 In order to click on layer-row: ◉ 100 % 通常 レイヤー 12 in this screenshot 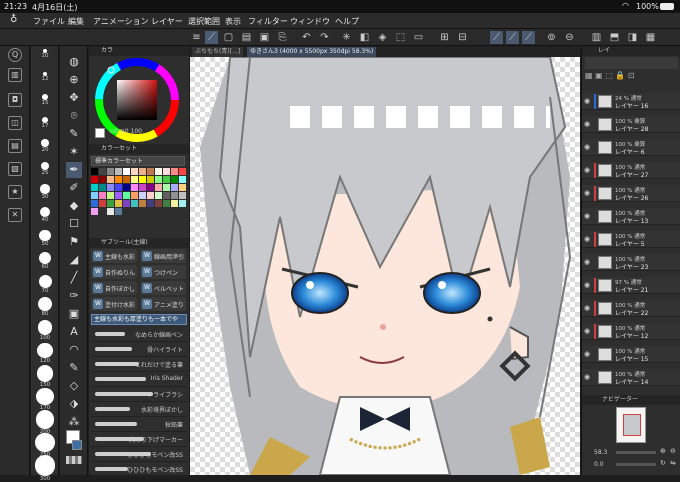, I will do `click(631, 331)`.